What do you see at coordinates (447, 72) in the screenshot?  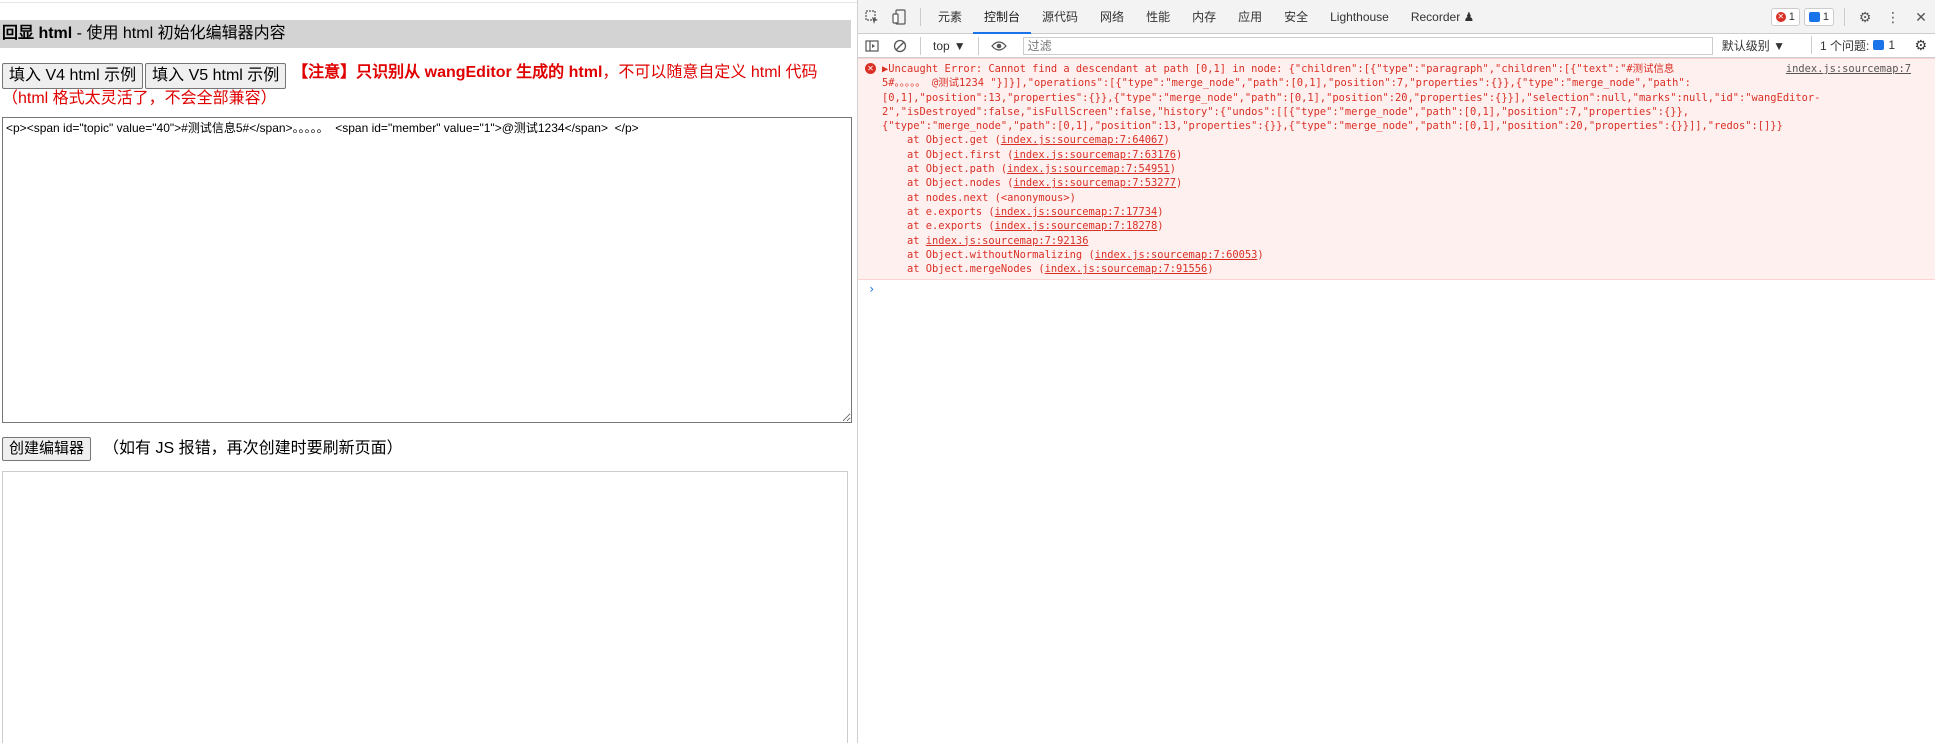 I see `notice-bold: 【注意】只识别从 wangEditor 生成的 html` at bounding box center [447, 72].